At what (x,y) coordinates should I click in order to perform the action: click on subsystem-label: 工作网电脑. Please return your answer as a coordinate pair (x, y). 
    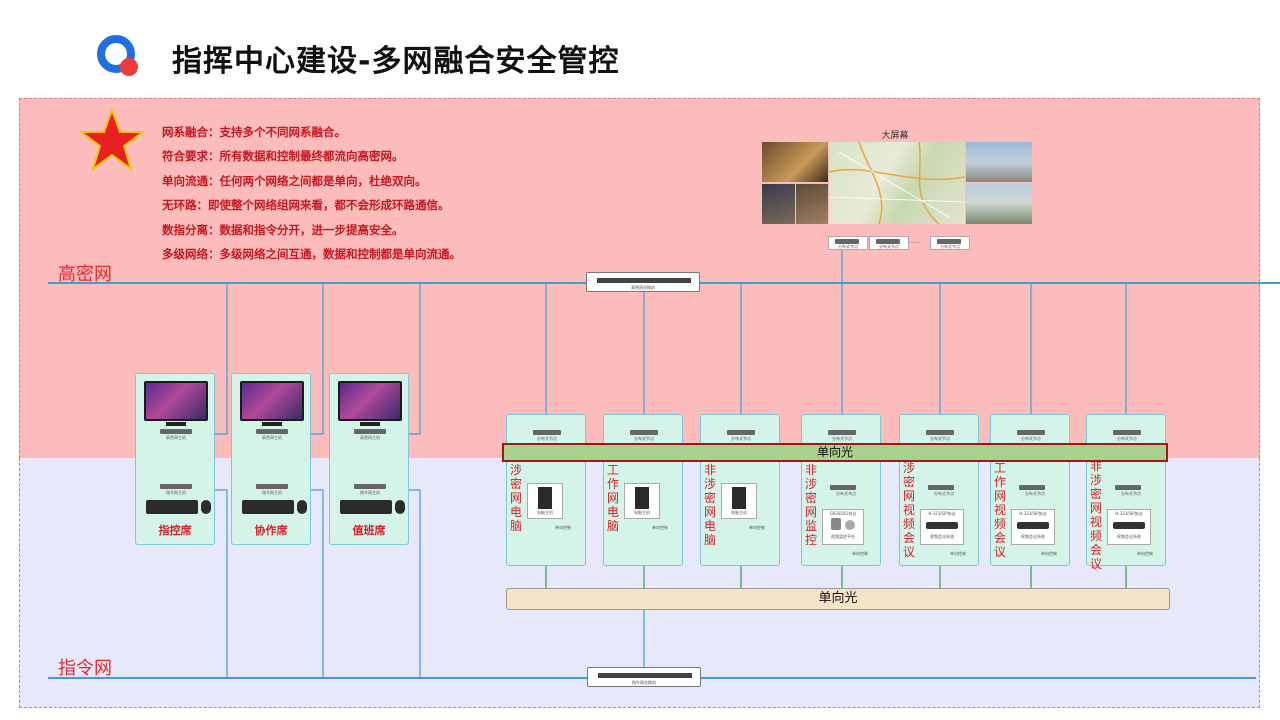
    Looking at the image, I should click on (613, 498).